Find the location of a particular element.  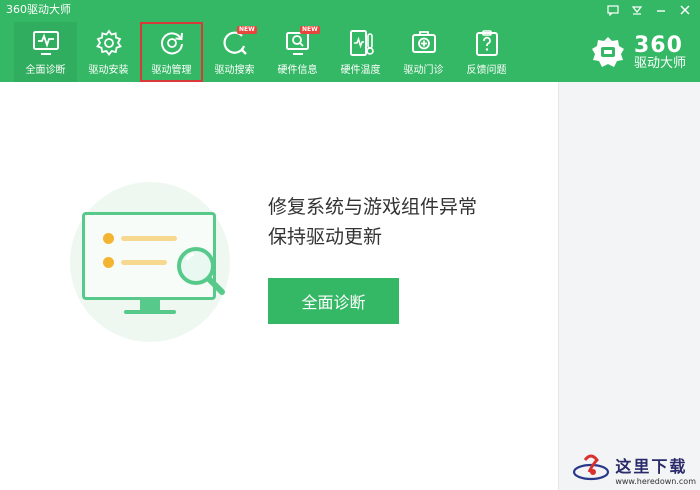

brand-logo: 360 驱动大师 is located at coordinates (637, 54).